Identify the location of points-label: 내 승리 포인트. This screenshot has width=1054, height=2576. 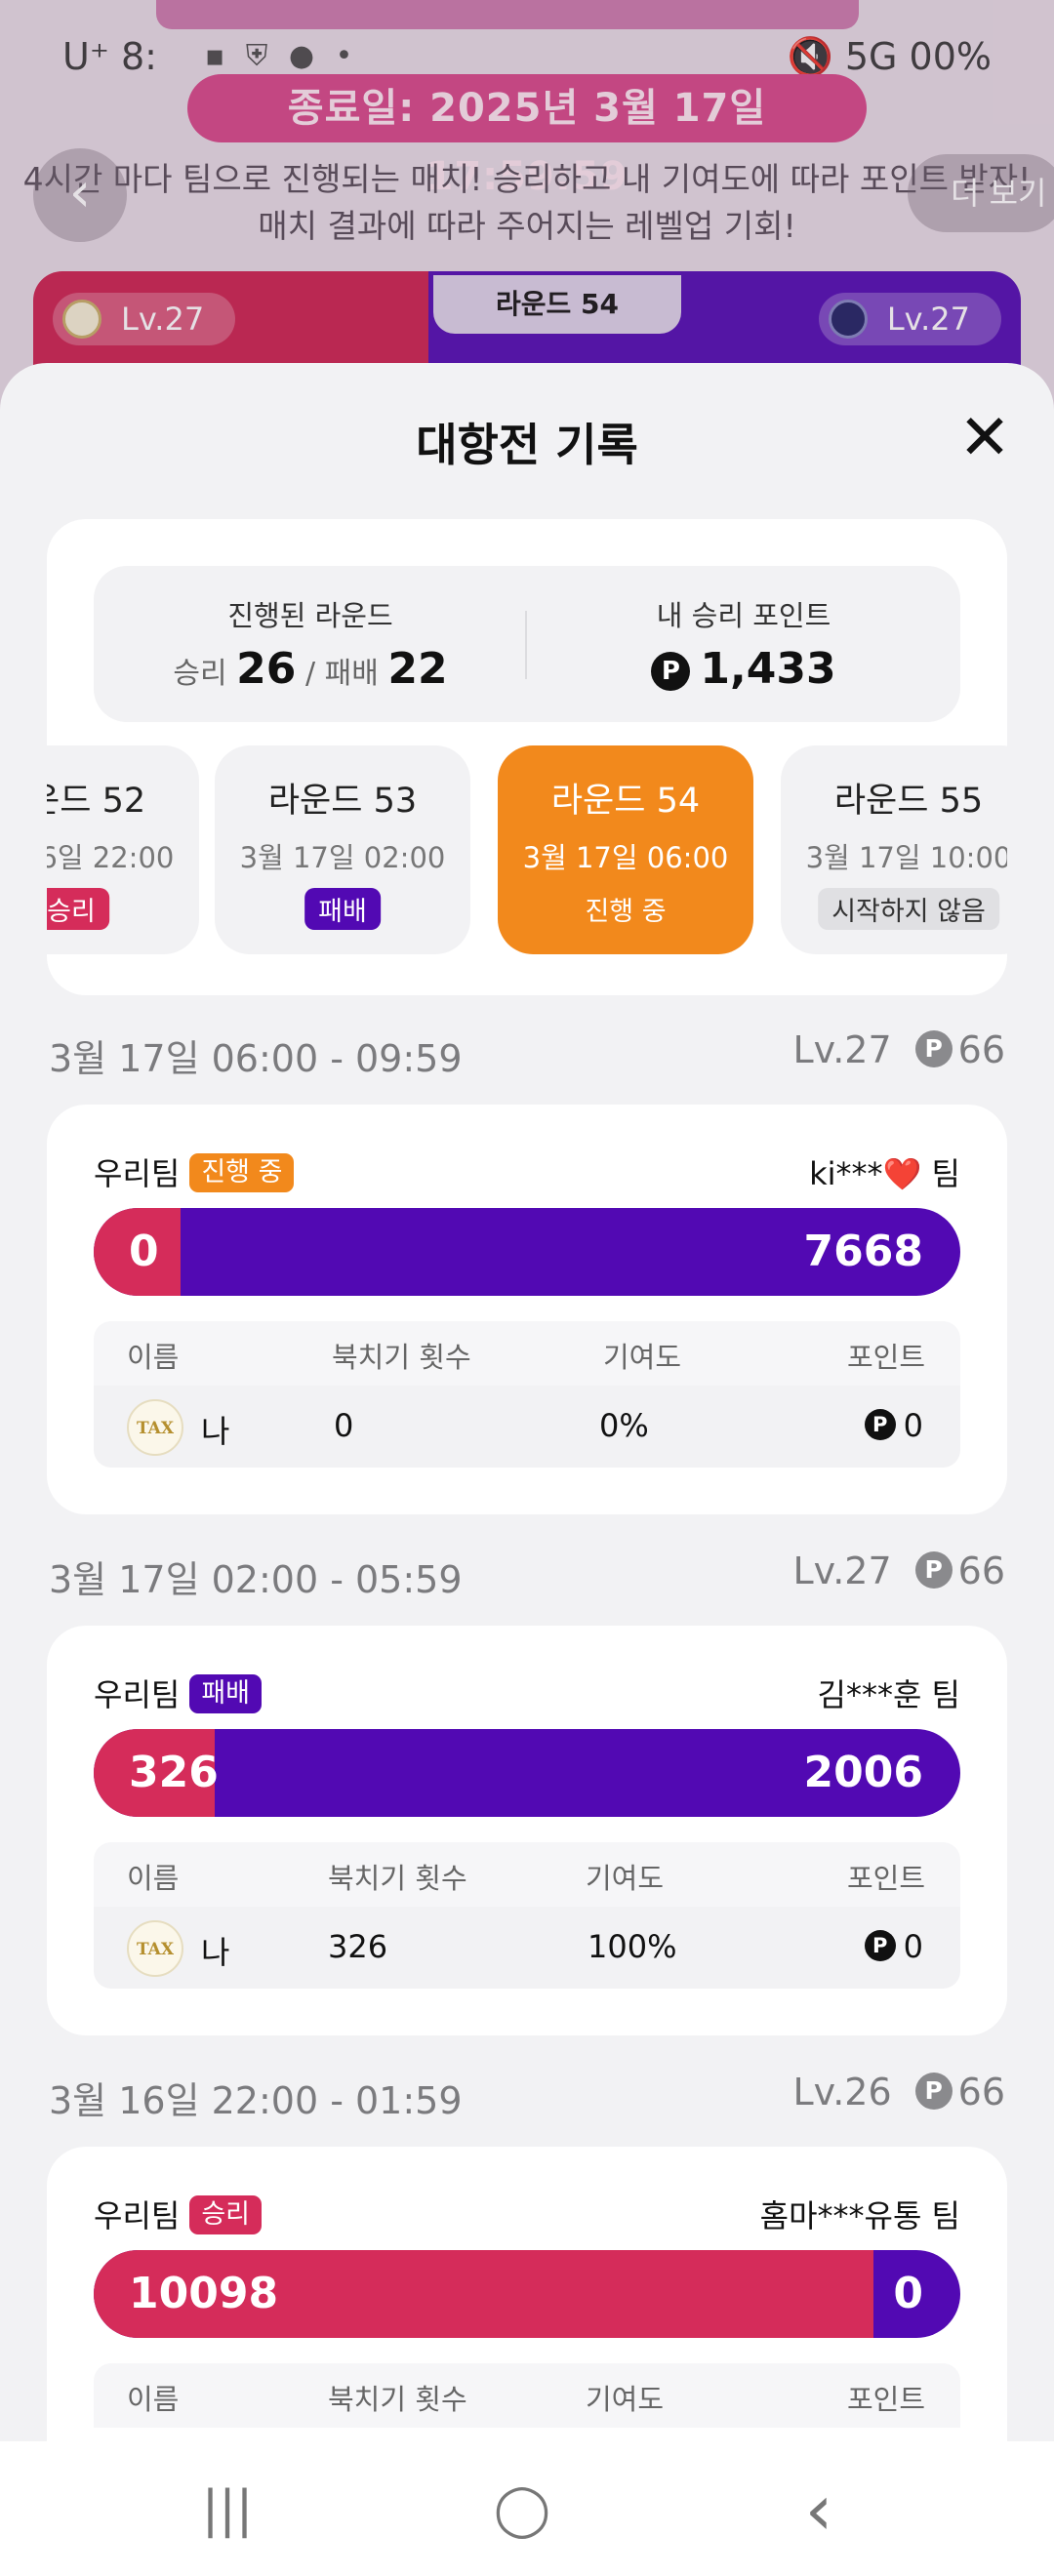
(744, 615).